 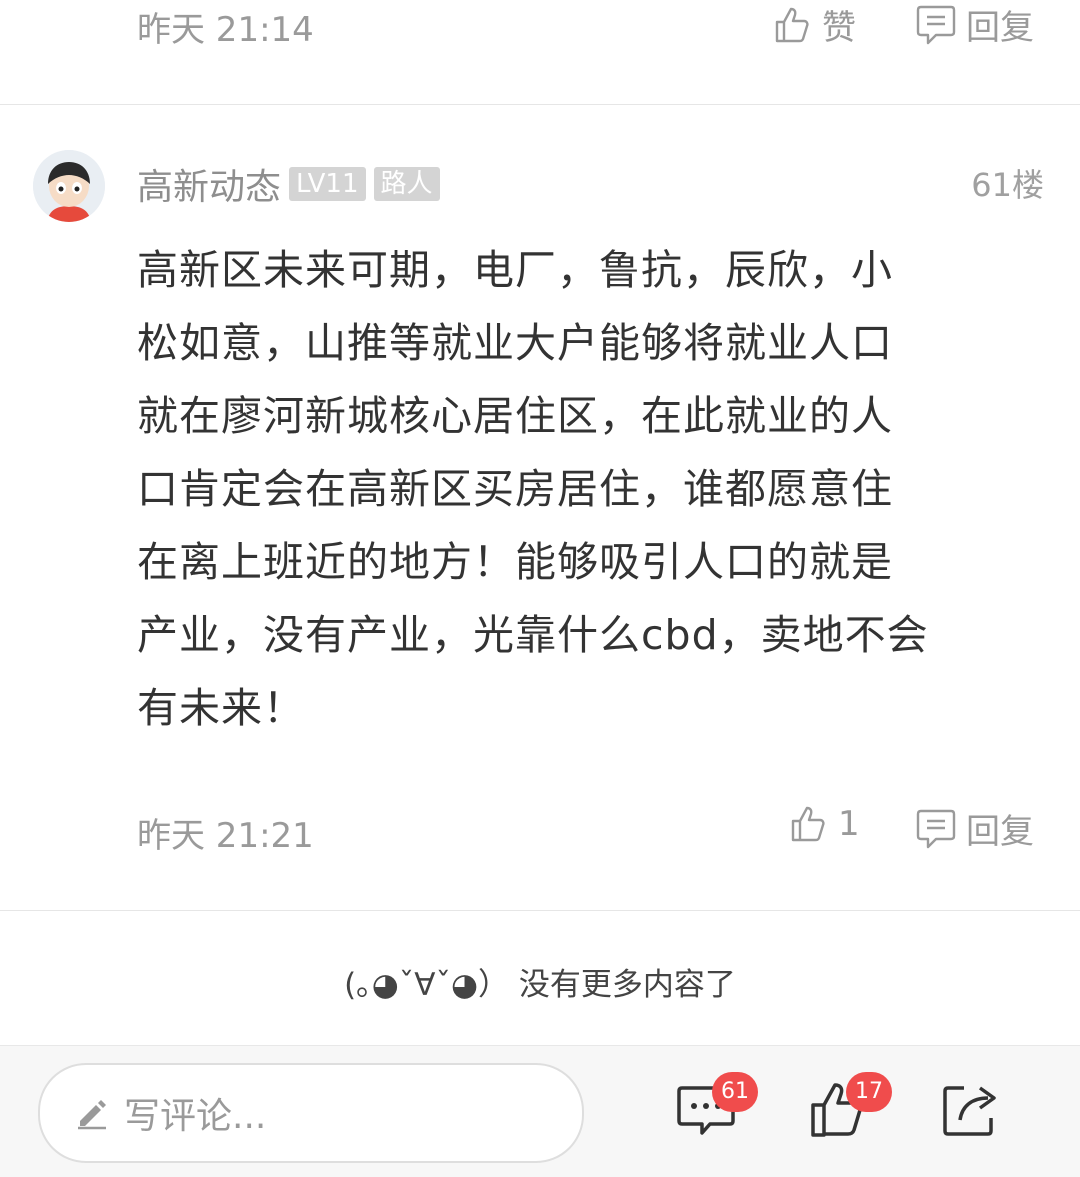 I want to click on content-line: 就在廖河新城核心居住区，在此就业的人, so click(x=515, y=416).